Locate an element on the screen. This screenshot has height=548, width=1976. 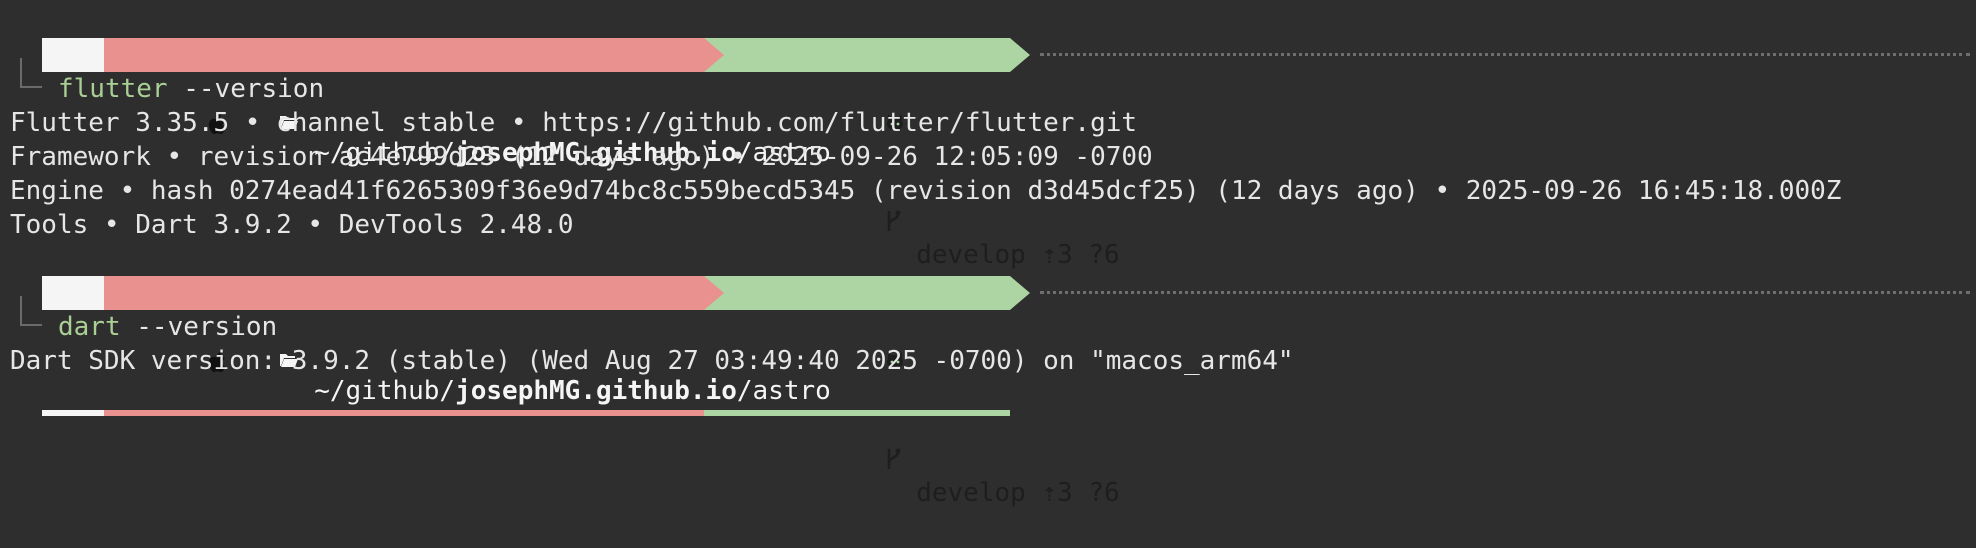
command-line-2: dart --version is located at coordinates (167, 327).